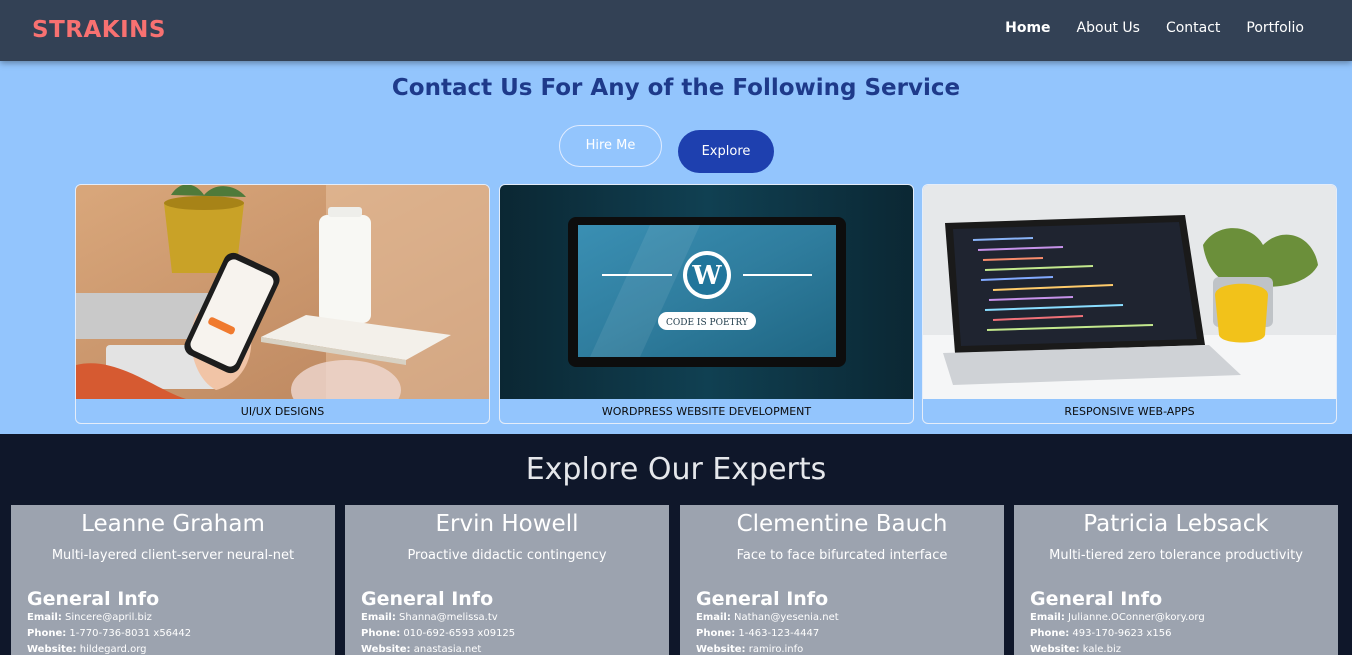  Describe the element at coordinates (113, 649) in the screenshot. I see `expert-website: hildegard.org` at that location.